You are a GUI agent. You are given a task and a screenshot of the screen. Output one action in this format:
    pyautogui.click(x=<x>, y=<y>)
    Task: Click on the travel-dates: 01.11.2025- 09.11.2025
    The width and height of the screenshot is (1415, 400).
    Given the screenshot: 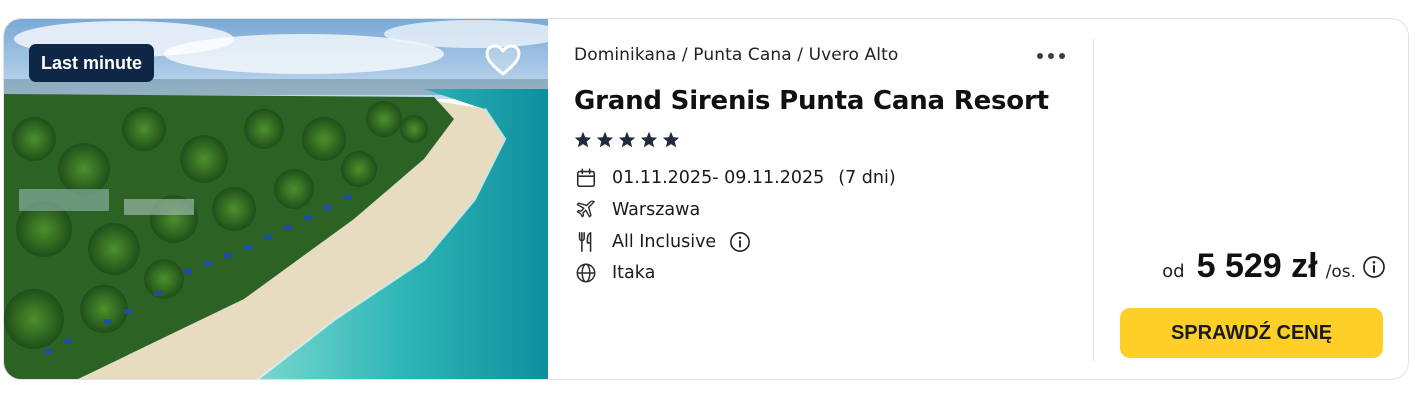 What is the action you would take?
    pyautogui.click(x=718, y=178)
    